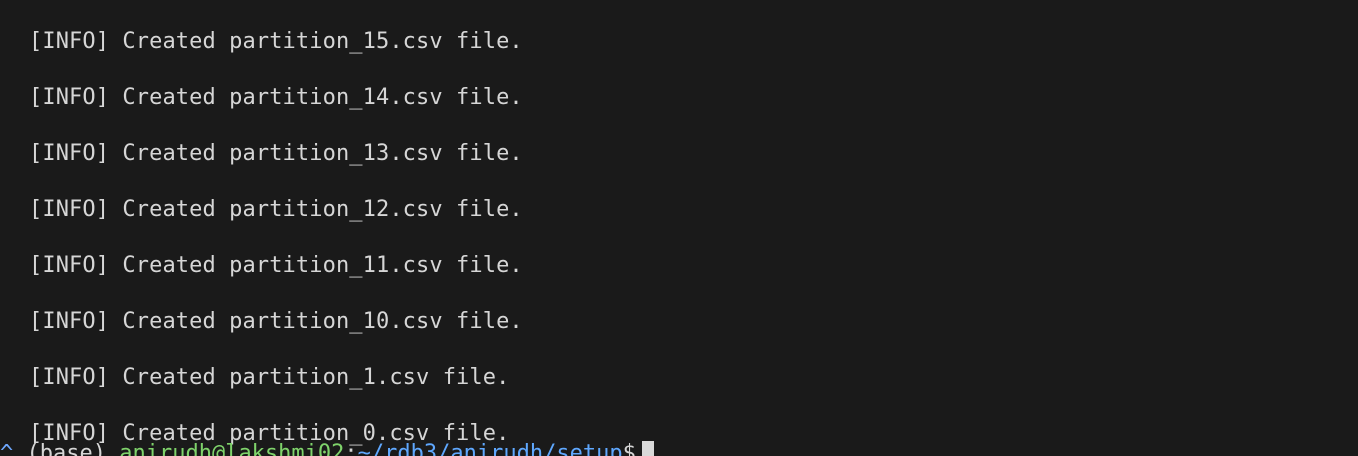  What do you see at coordinates (276, 41) in the screenshot?
I see `log-line: [INFO] Created partition_15.csv file.` at bounding box center [276, 41].